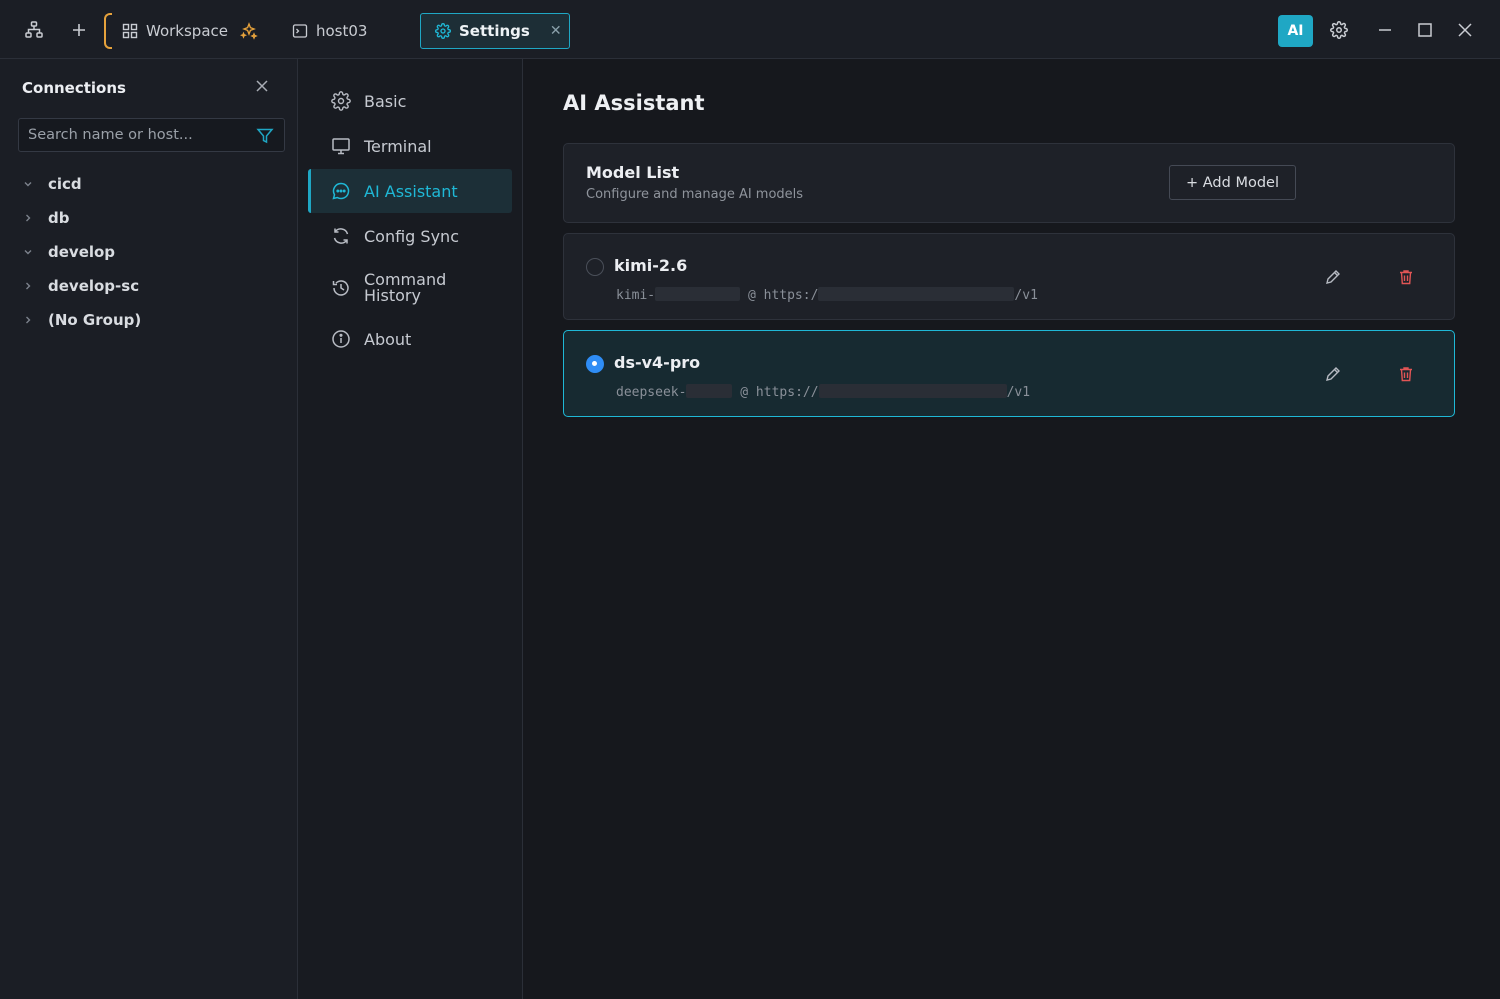 The height and width of the screenshot is (999, 1500). Describe the element at coordinates (595, 267) in the screenshot. I see `model-select-radio` at that location.